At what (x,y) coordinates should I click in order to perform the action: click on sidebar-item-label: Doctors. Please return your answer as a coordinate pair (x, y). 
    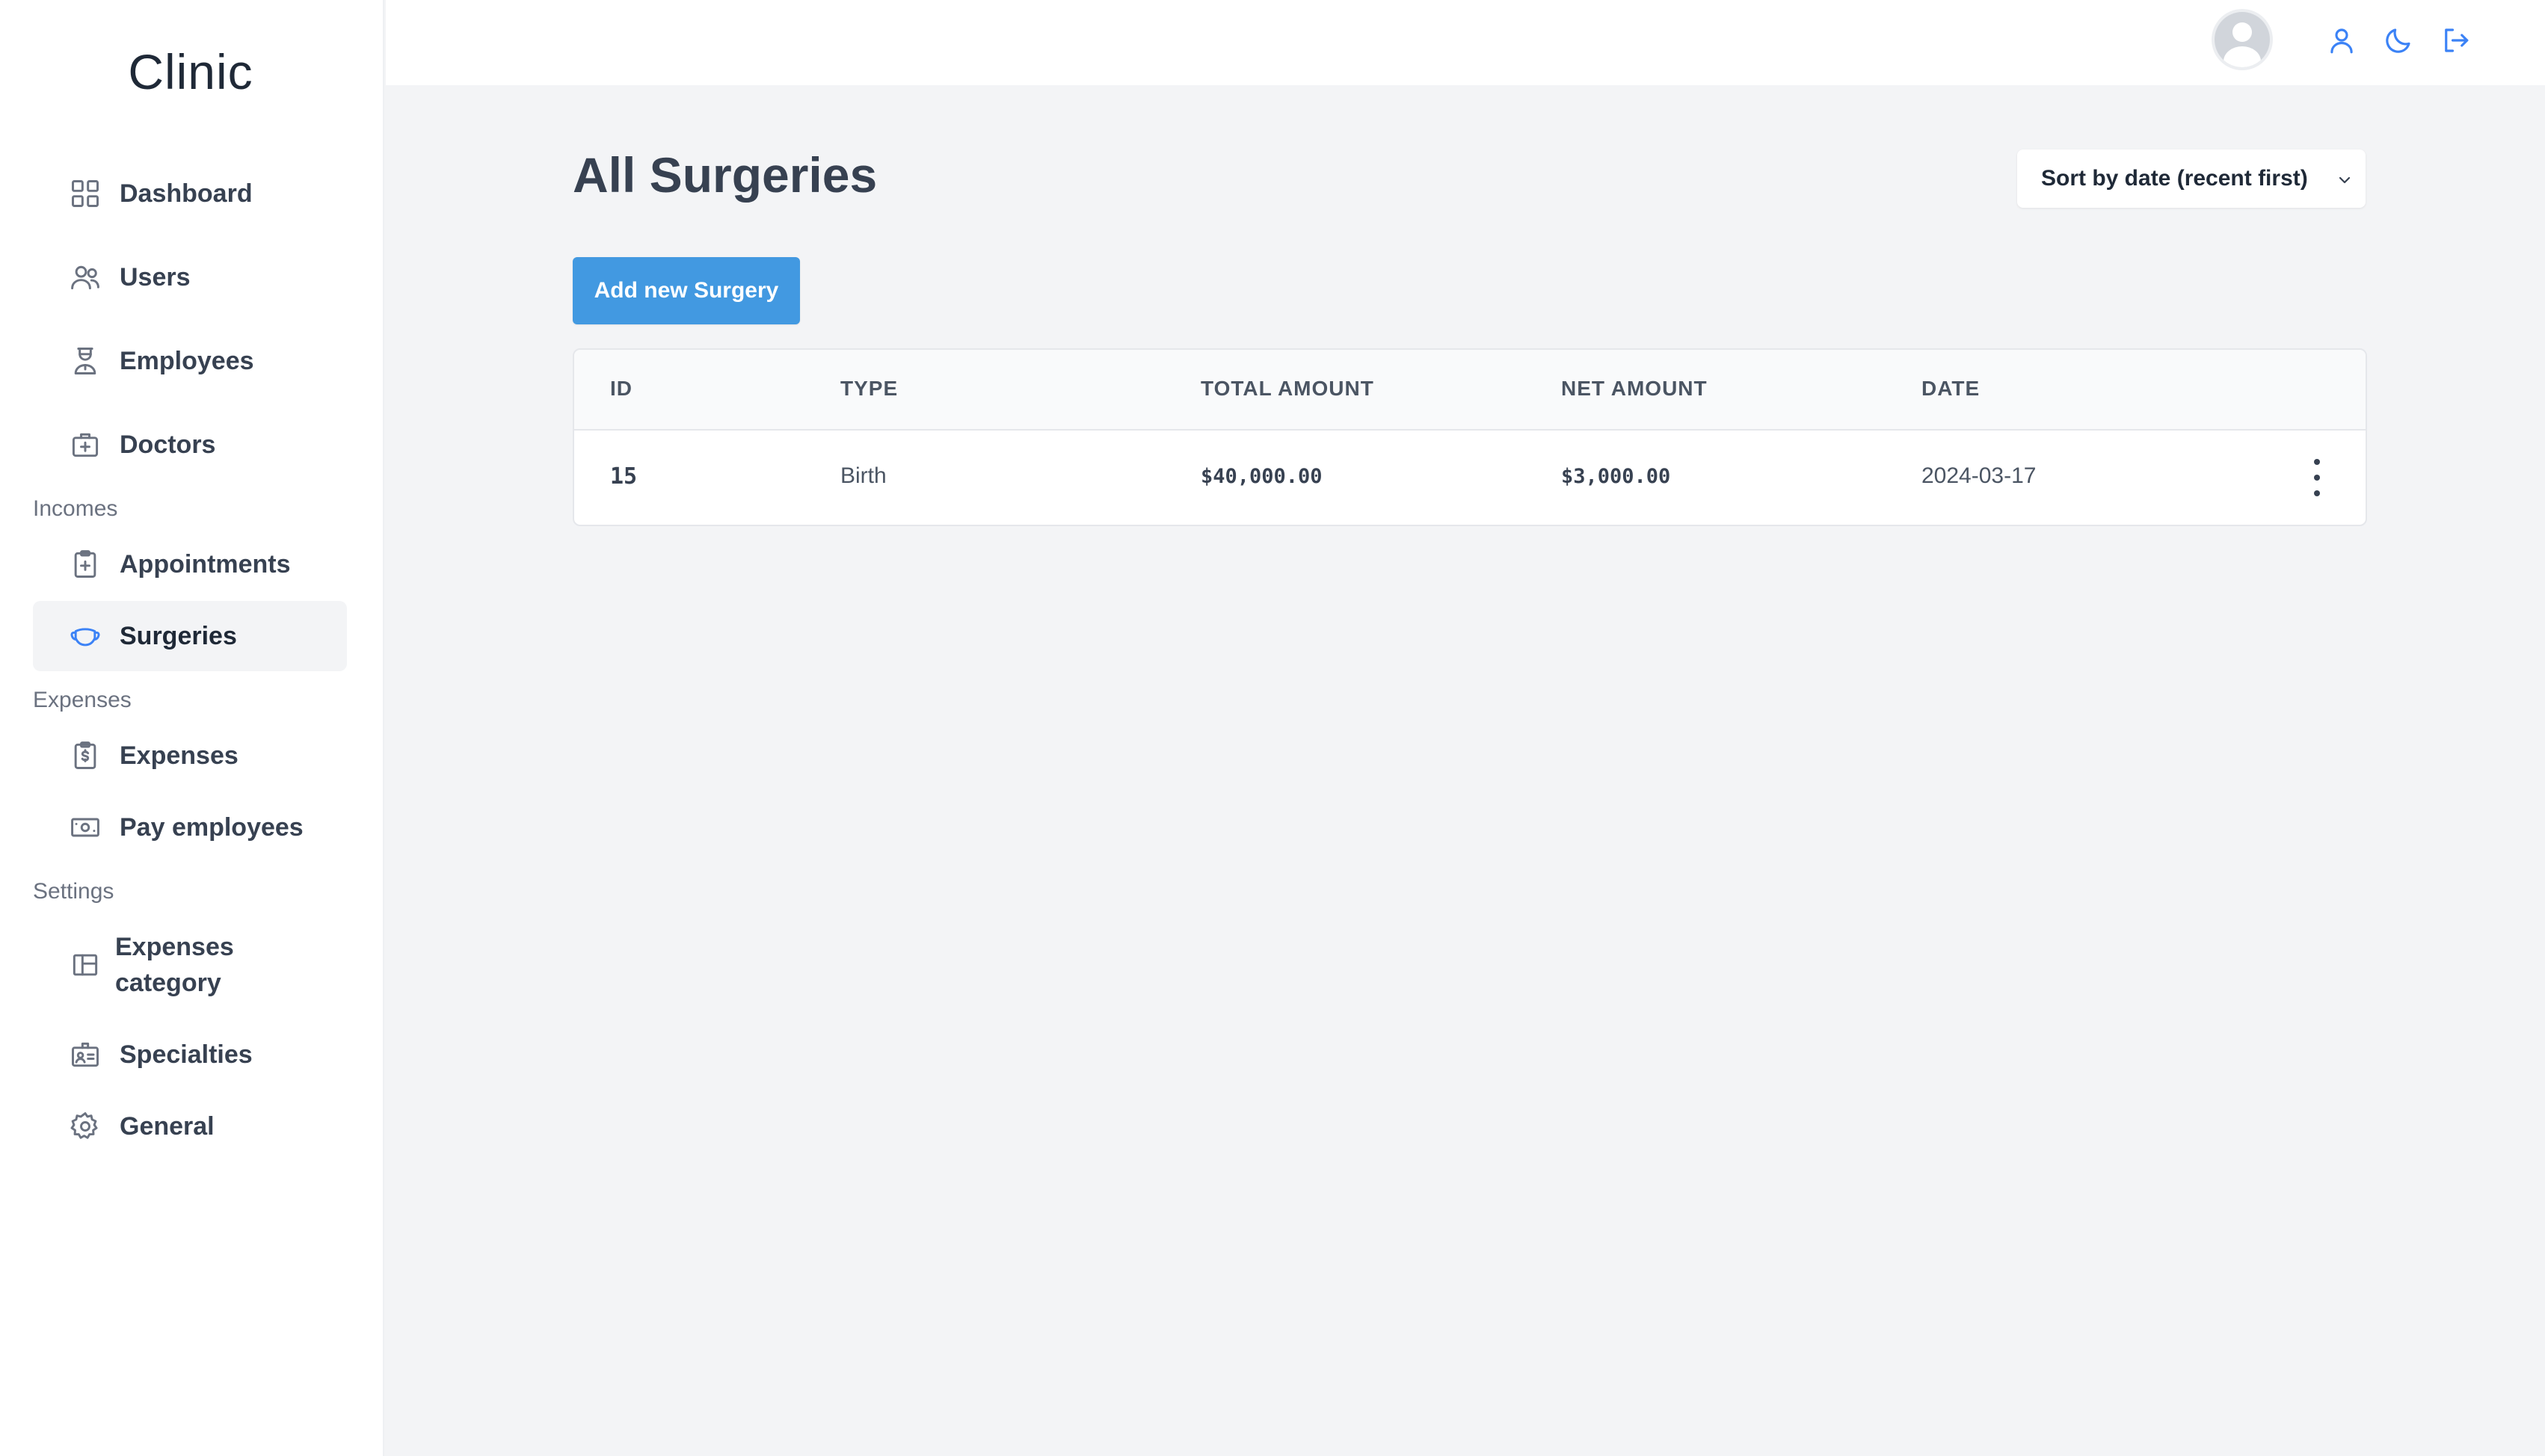
    Looking at the image, I should click on (168, 445).